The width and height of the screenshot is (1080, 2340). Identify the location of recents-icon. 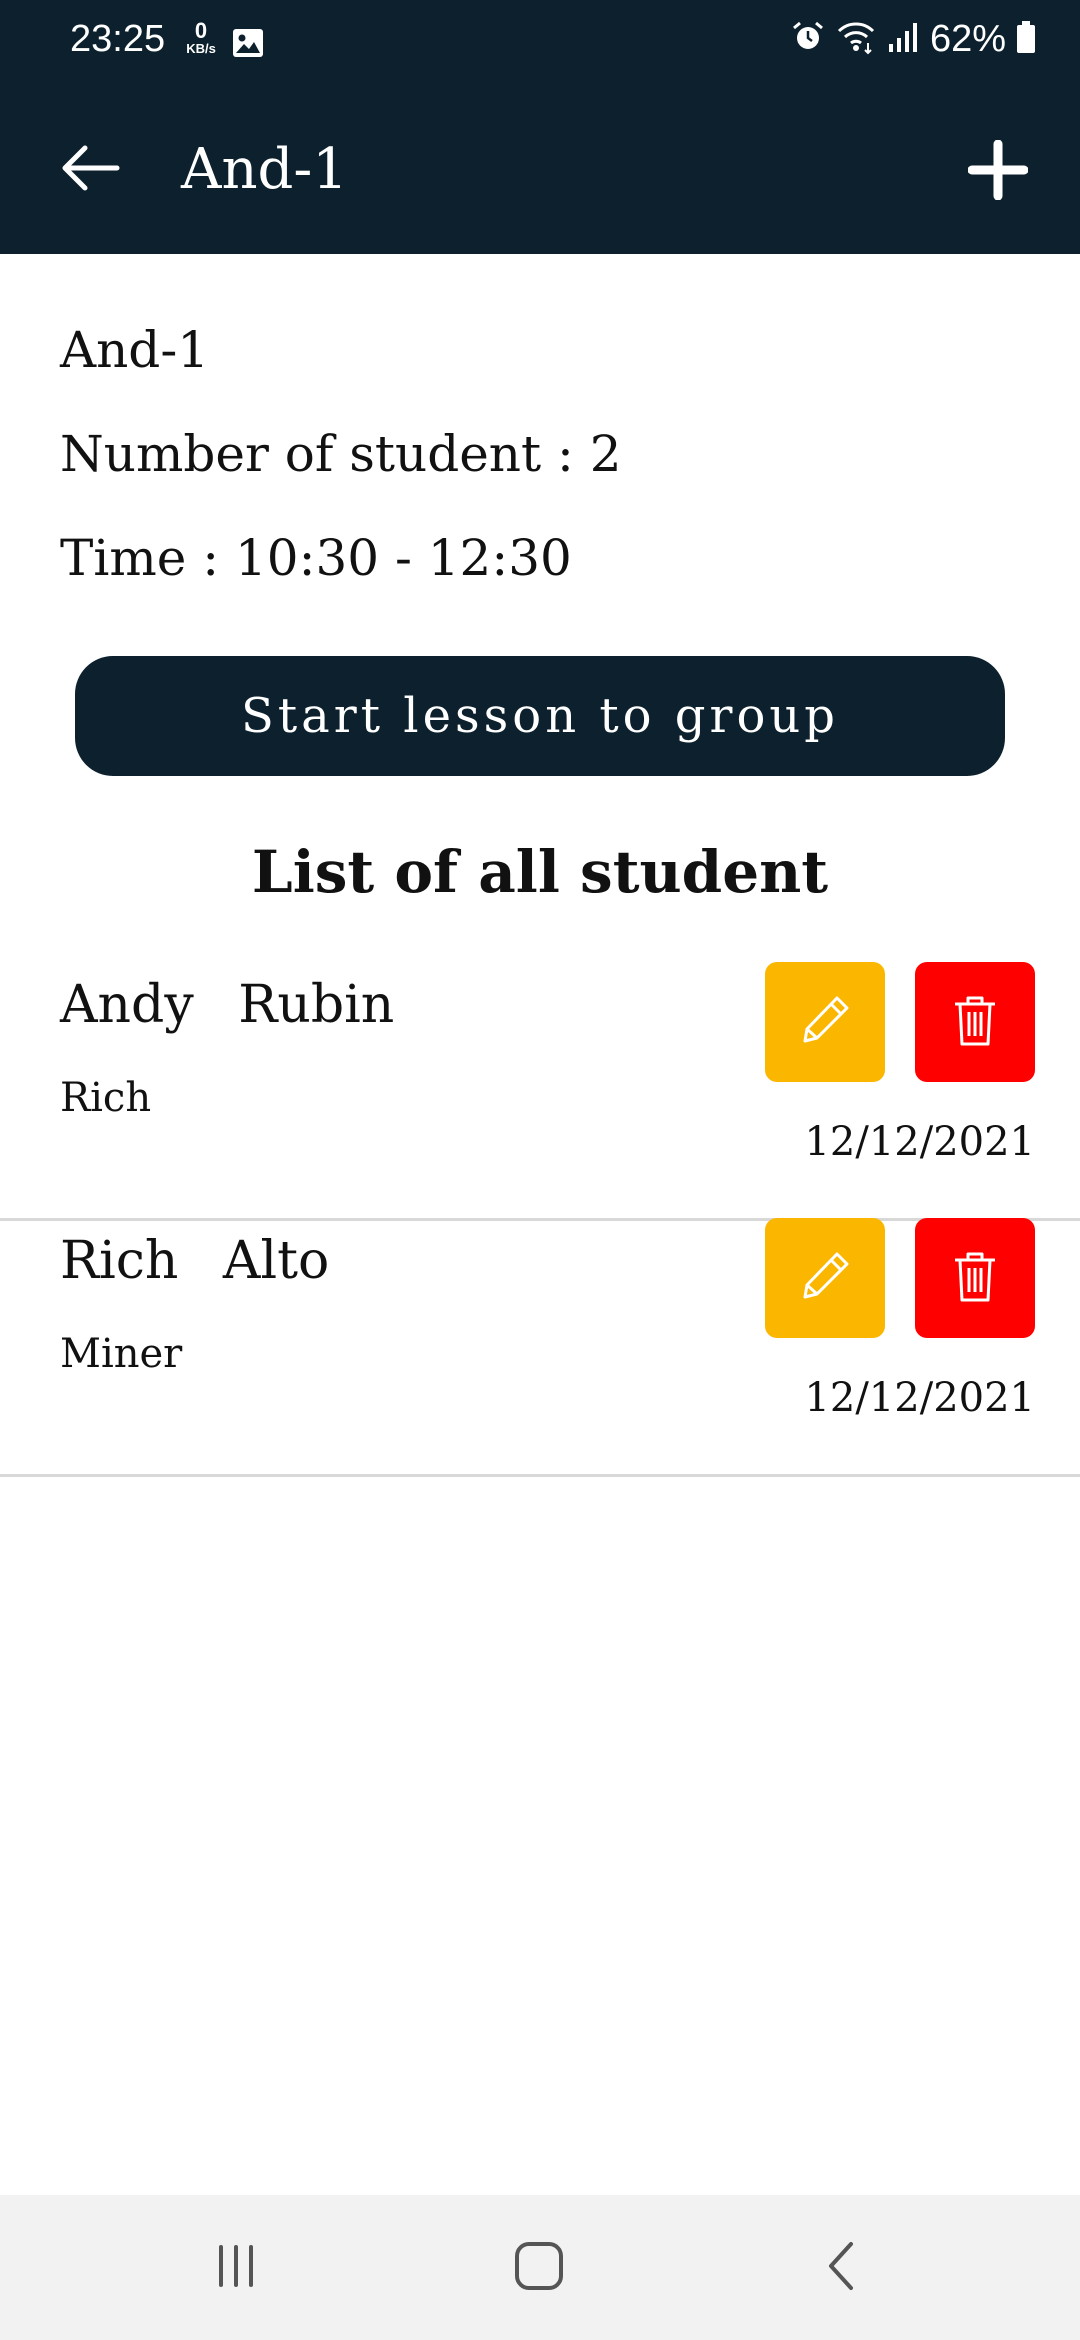
(236, 2268).